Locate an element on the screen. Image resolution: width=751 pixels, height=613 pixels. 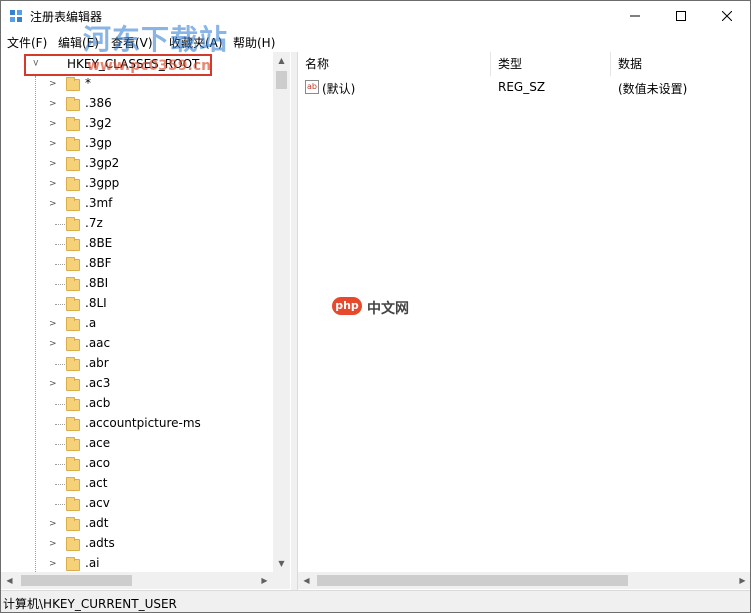
minimize-button is located at coordinates (635, 16).